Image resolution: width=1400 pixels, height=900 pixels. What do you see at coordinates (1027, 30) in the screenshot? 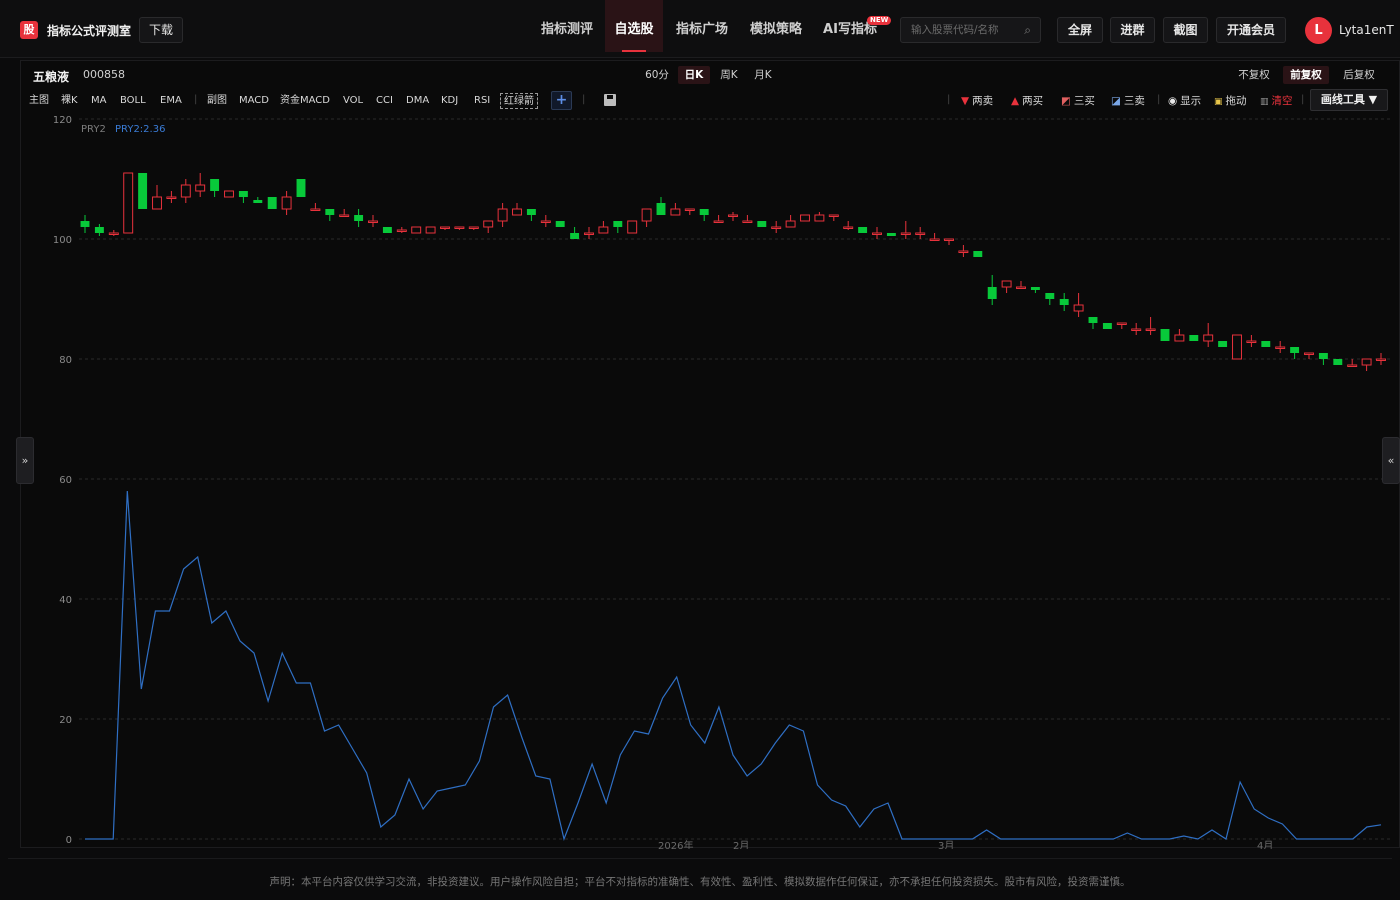
I see `search-icon: ⌕` at bounding box center [1027, 30].